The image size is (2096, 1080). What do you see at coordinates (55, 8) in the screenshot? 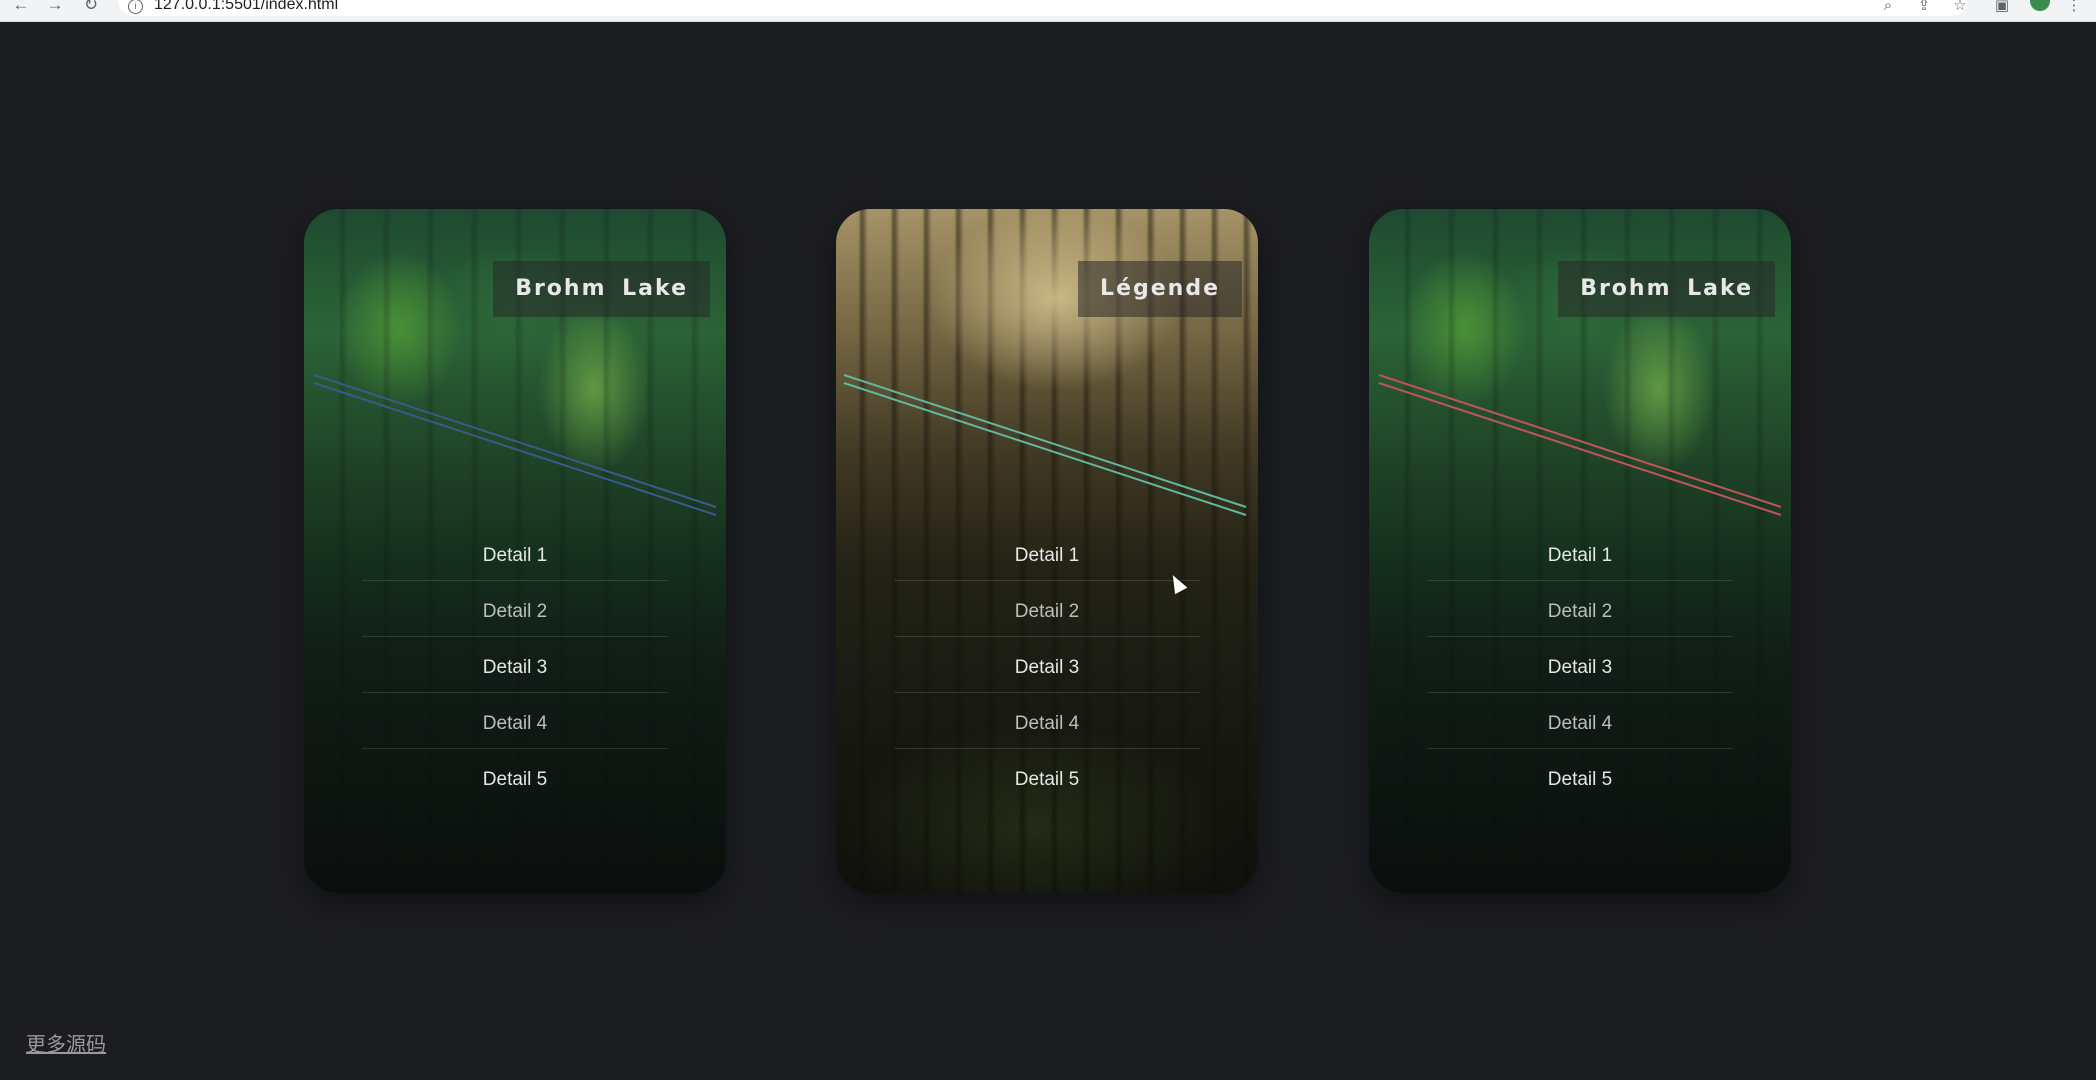
I see `forward-icon: →` at bounding box center [55, 8].